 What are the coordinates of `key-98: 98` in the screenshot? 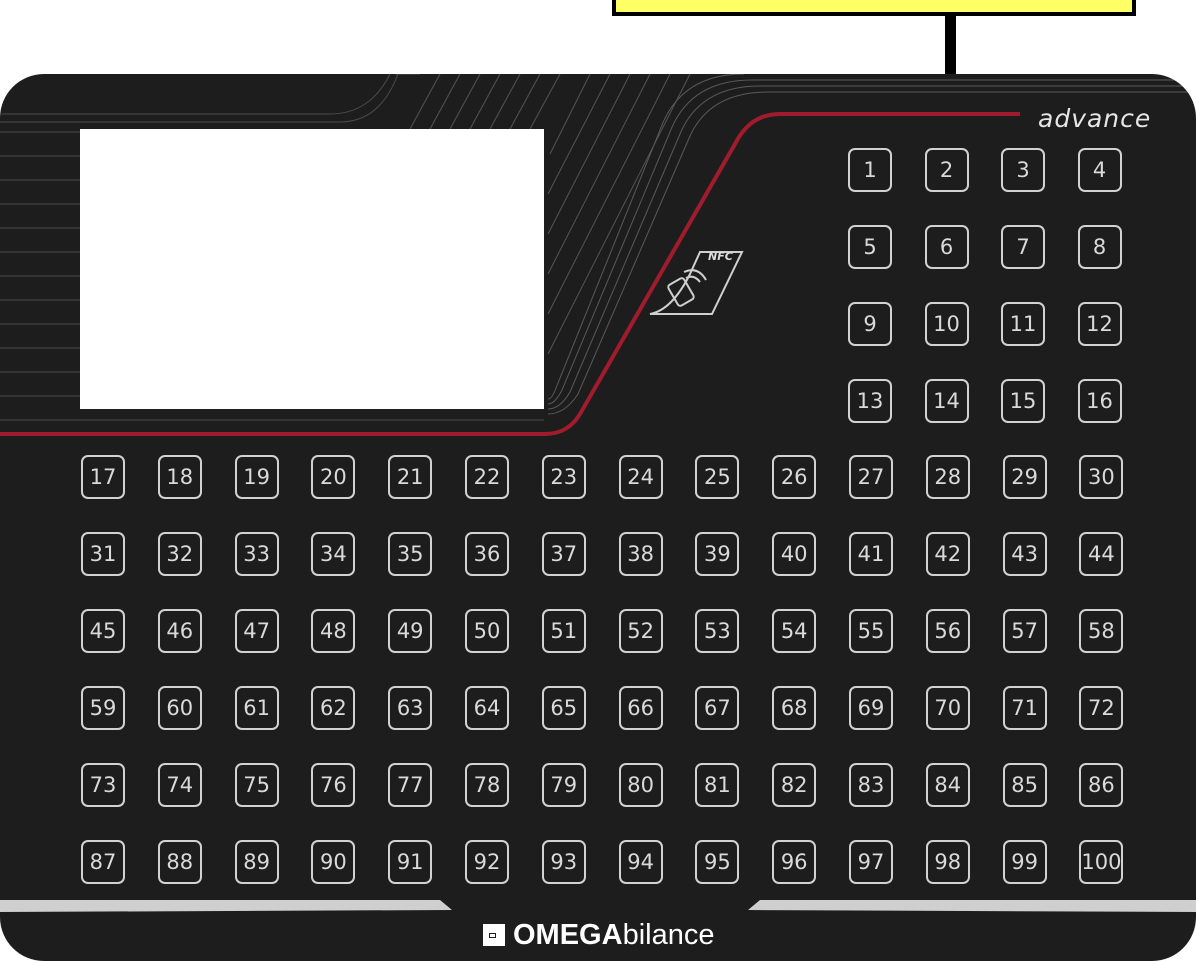 It's located at (947, 862).